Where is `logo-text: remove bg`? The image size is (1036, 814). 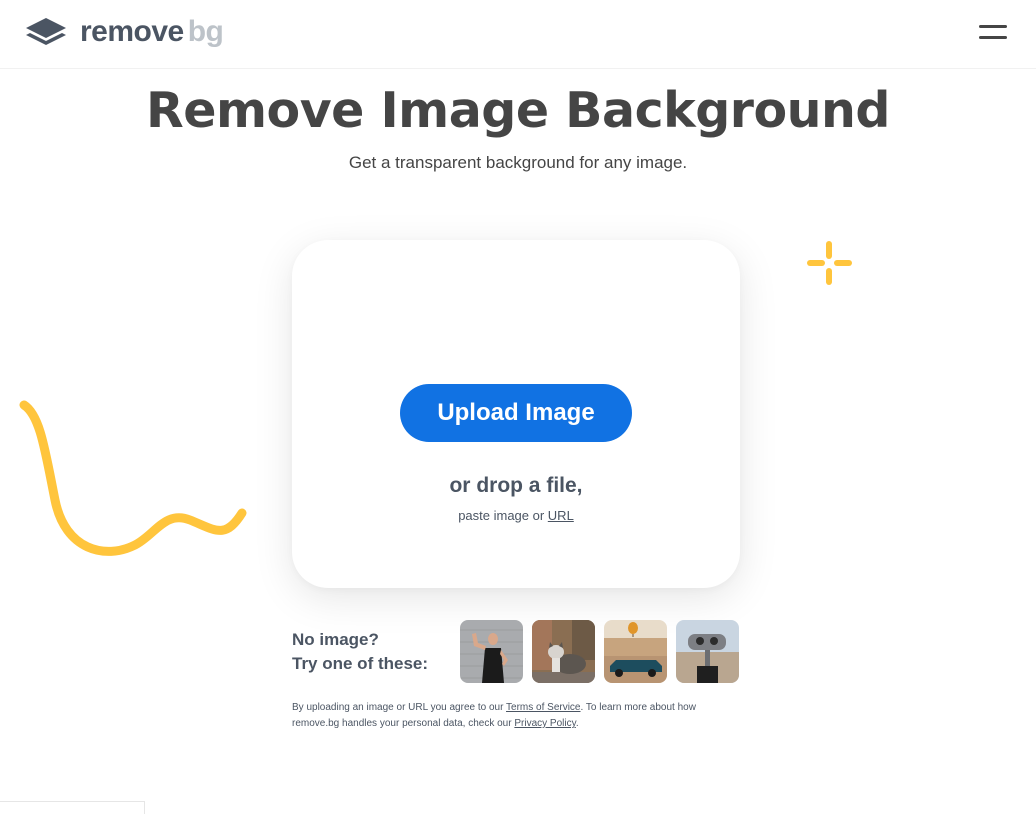
logo-text: remove bg is located at coordinates (152, 32).